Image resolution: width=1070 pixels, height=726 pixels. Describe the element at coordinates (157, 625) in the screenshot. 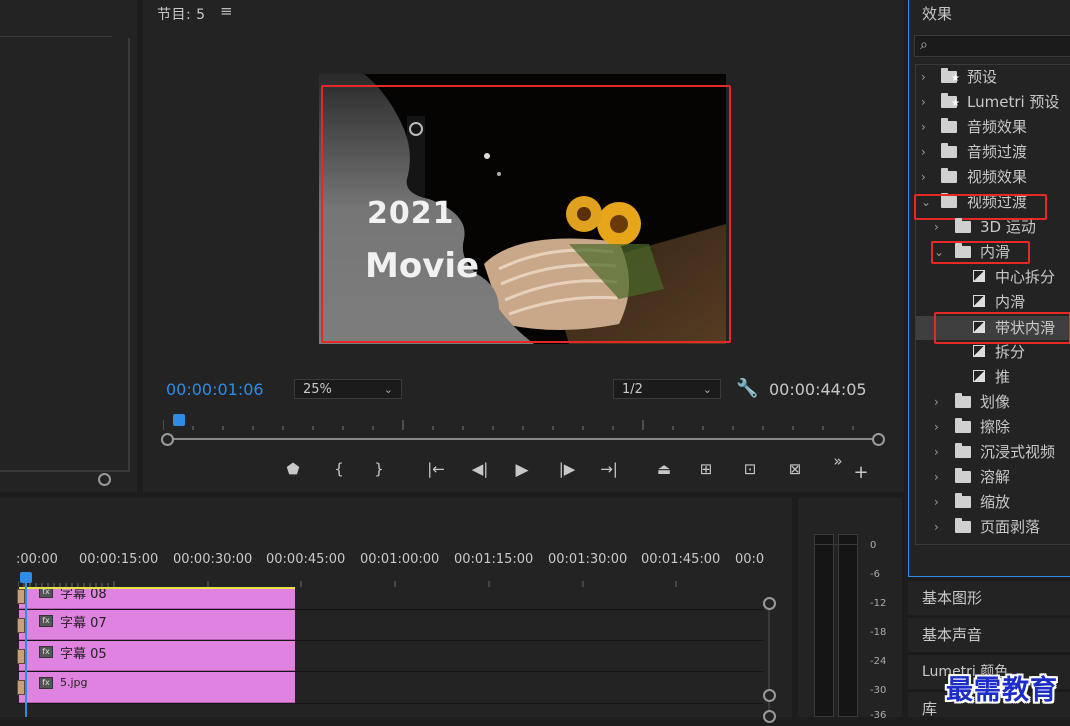

I see `timeline-clip-title-07: fx 字幕 07` at that location.